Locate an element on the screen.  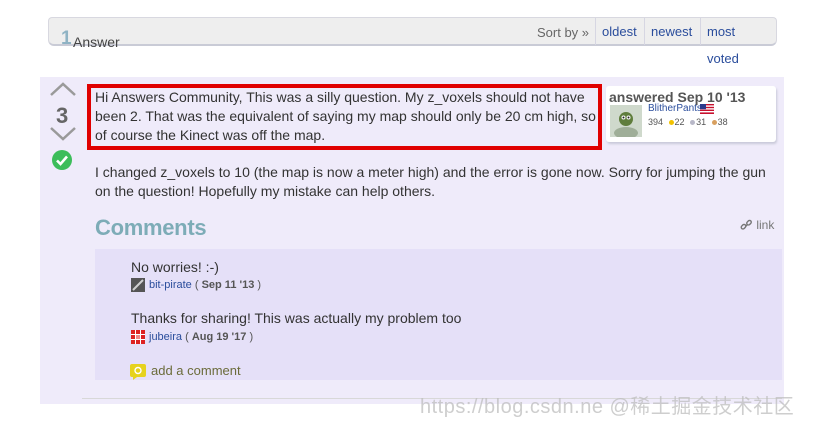
vote-up-icon is located at coordinates (63, 89).